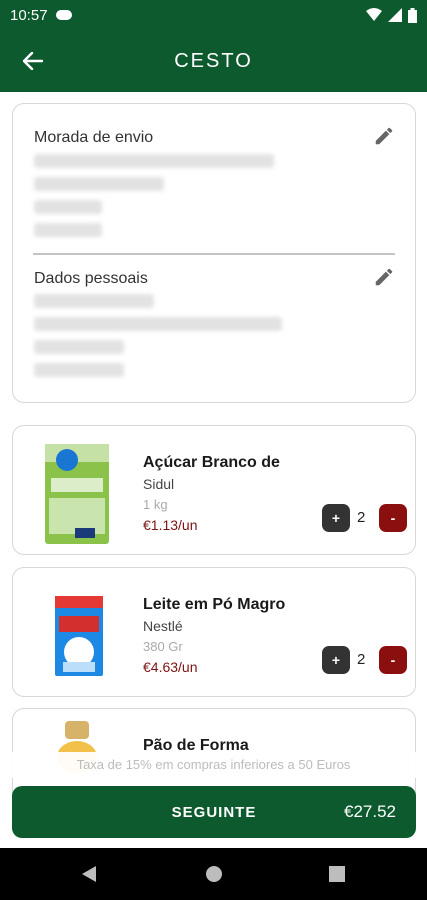  Describe the element at coordinates (29, 15) in the screenshot. I see `status-time: 10:57` at that location.